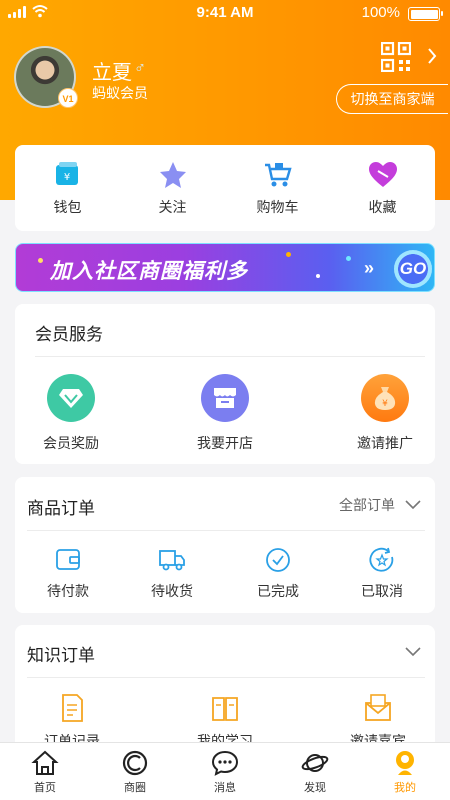 This screenshot has width=450, height=800. What do you see at coordinates (425, 14) in the screenshot?
I see `battery-icon` at bounding box center [425, 14].